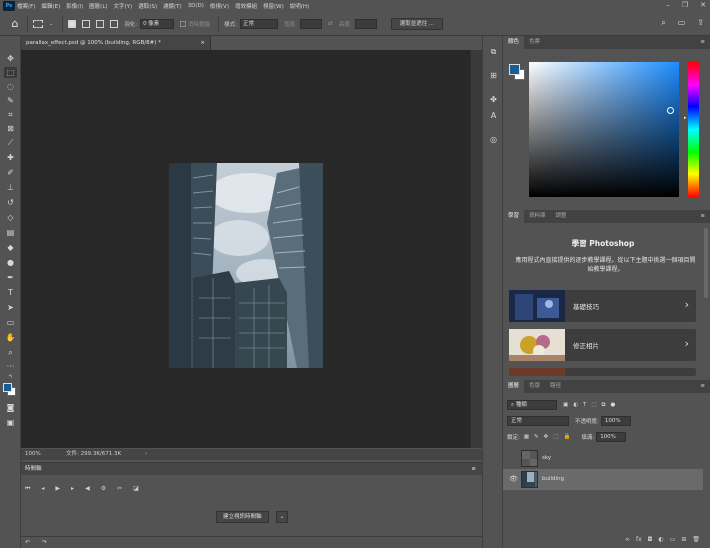 This screenshot has height=548, width=710. I want to click on properties-panel-icon: ⊞, so click(493, 76).